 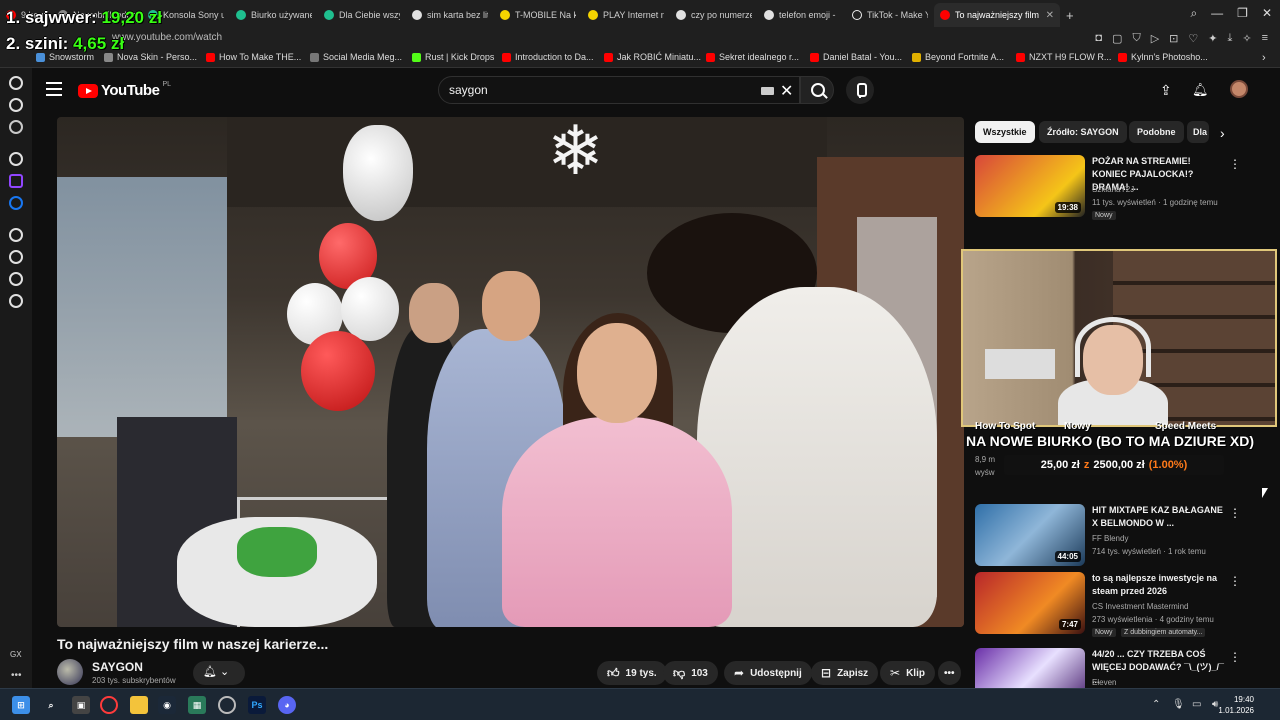 What do you see at coordinates (1104, 682) in the screenshot?
I see `related-video-channel: Eleven` at bounding box center [1104, 682].